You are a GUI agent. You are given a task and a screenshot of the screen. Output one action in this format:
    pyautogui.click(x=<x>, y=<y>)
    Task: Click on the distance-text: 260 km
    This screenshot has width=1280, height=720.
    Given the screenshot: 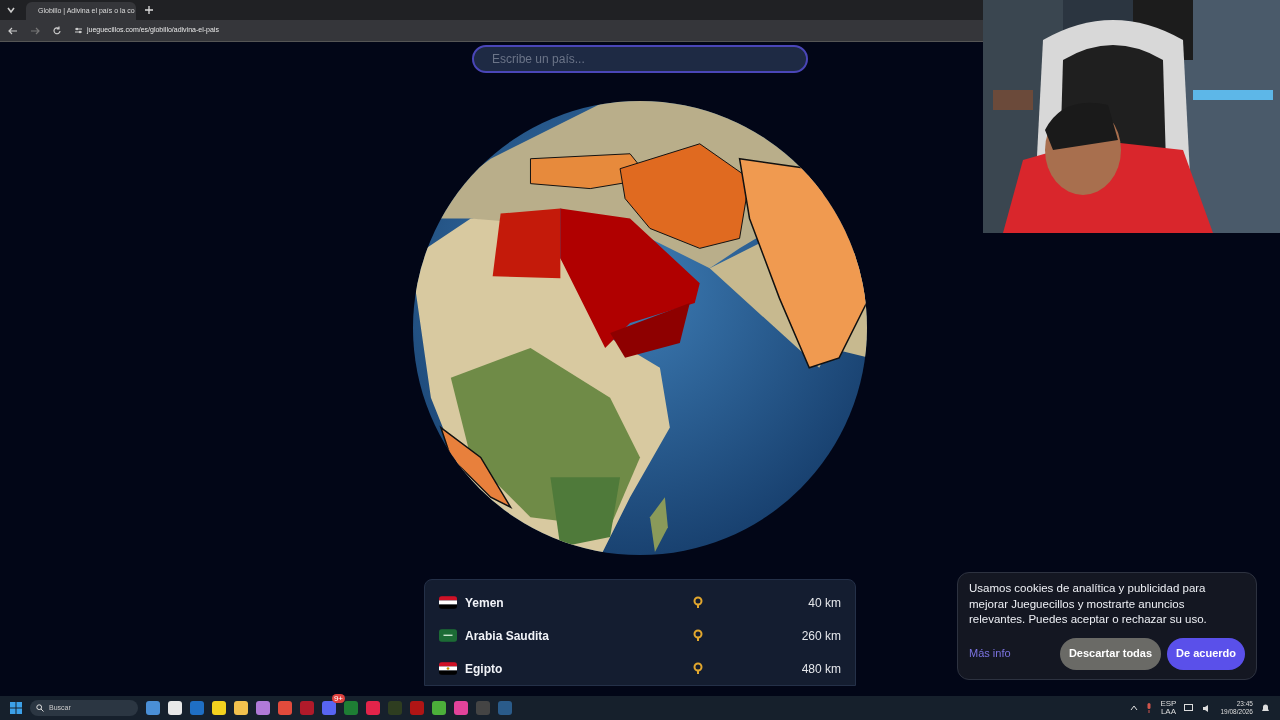 What is the action you would take?
    pyautogui.click(x=820, y=636)
    